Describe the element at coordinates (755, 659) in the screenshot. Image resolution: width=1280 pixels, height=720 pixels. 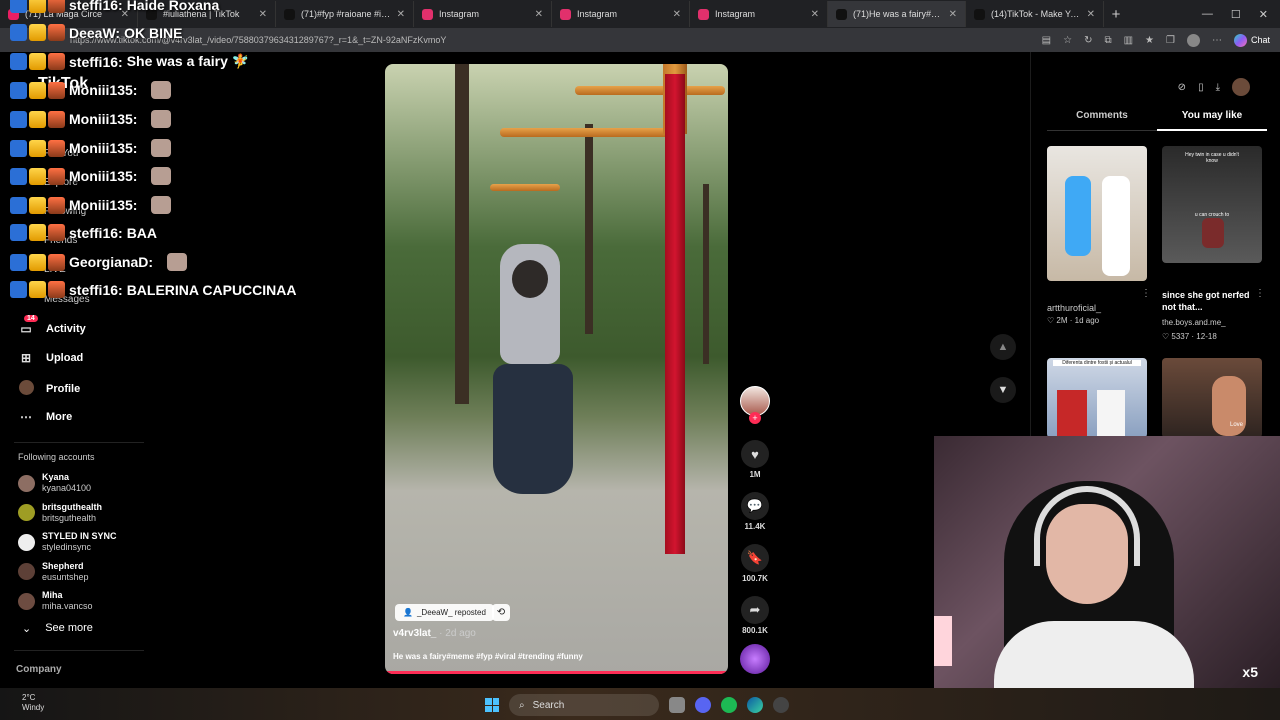
I see `music-disc-button` at that location.